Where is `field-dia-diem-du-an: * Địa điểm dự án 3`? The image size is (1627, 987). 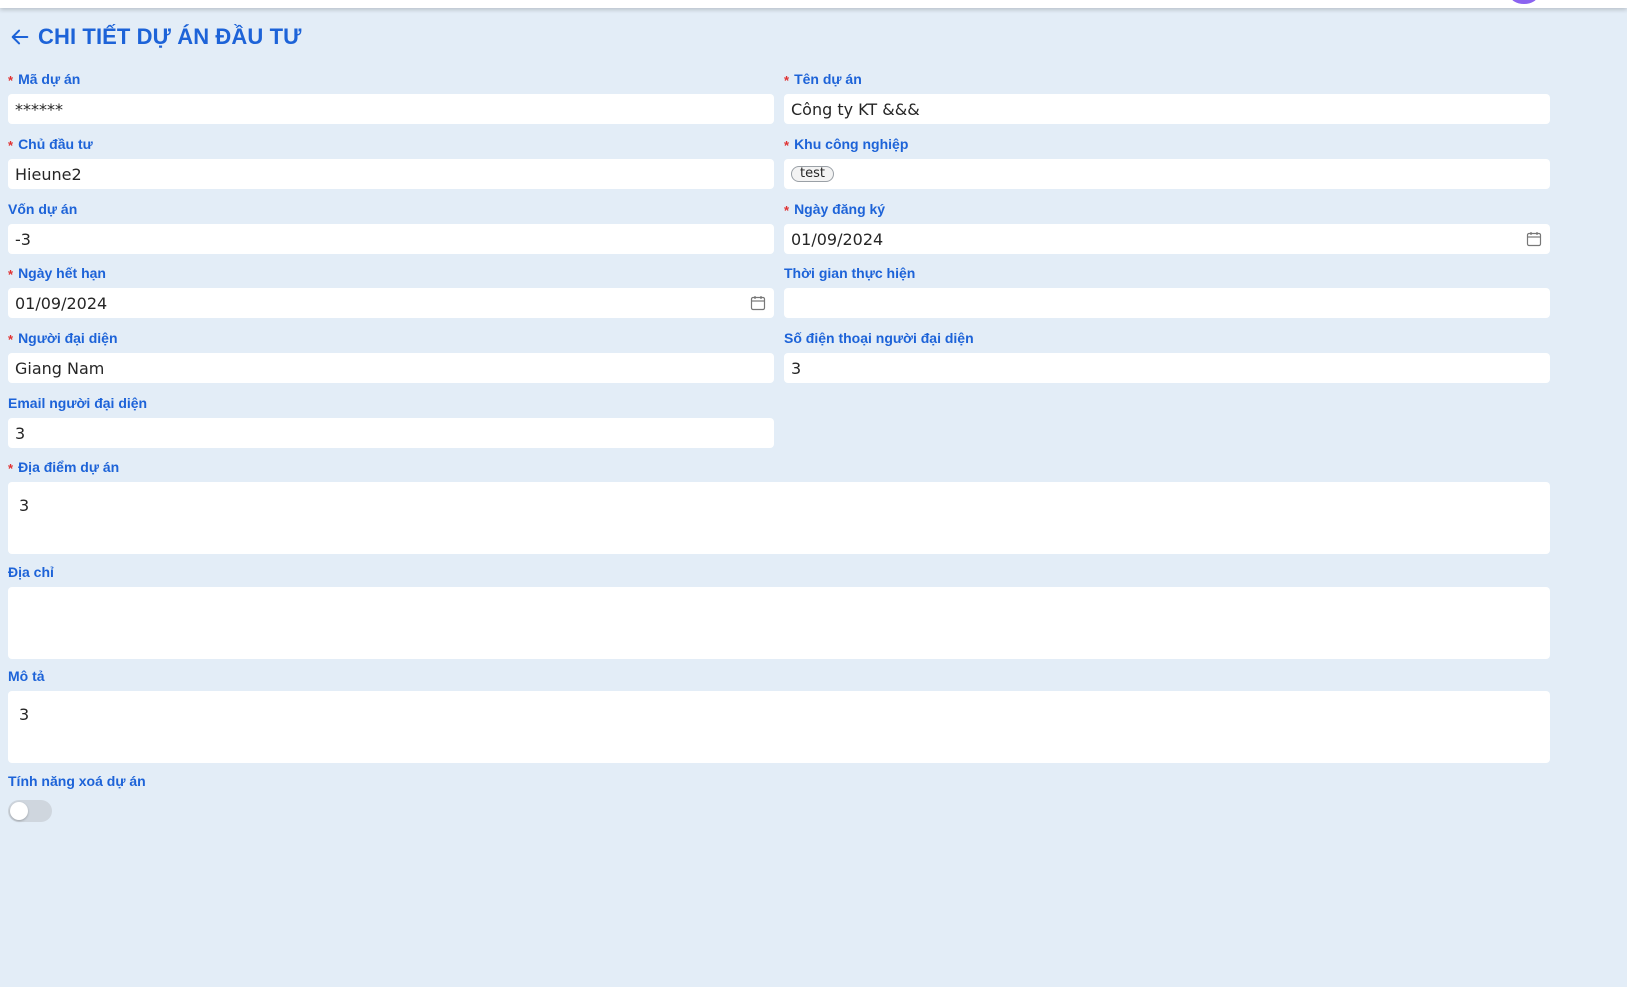 field-dia-diem-du-an: * Địa điểm dự án 3 is located at coordinates (779, 506).